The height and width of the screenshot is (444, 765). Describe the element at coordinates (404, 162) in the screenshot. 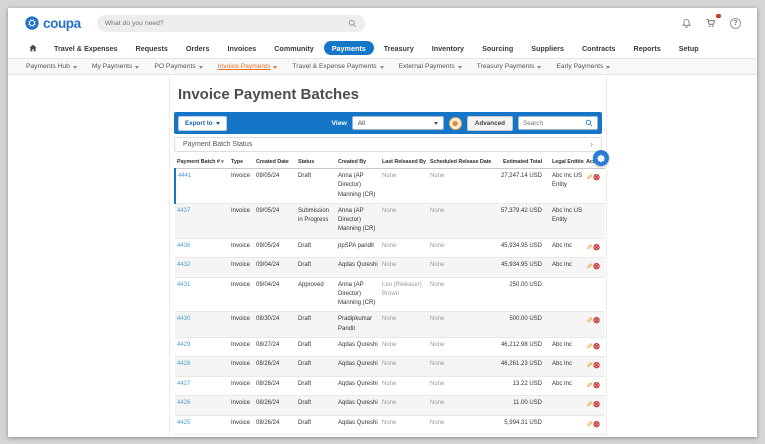

I see `column-header-last-released-by: Last Released By` at that location.